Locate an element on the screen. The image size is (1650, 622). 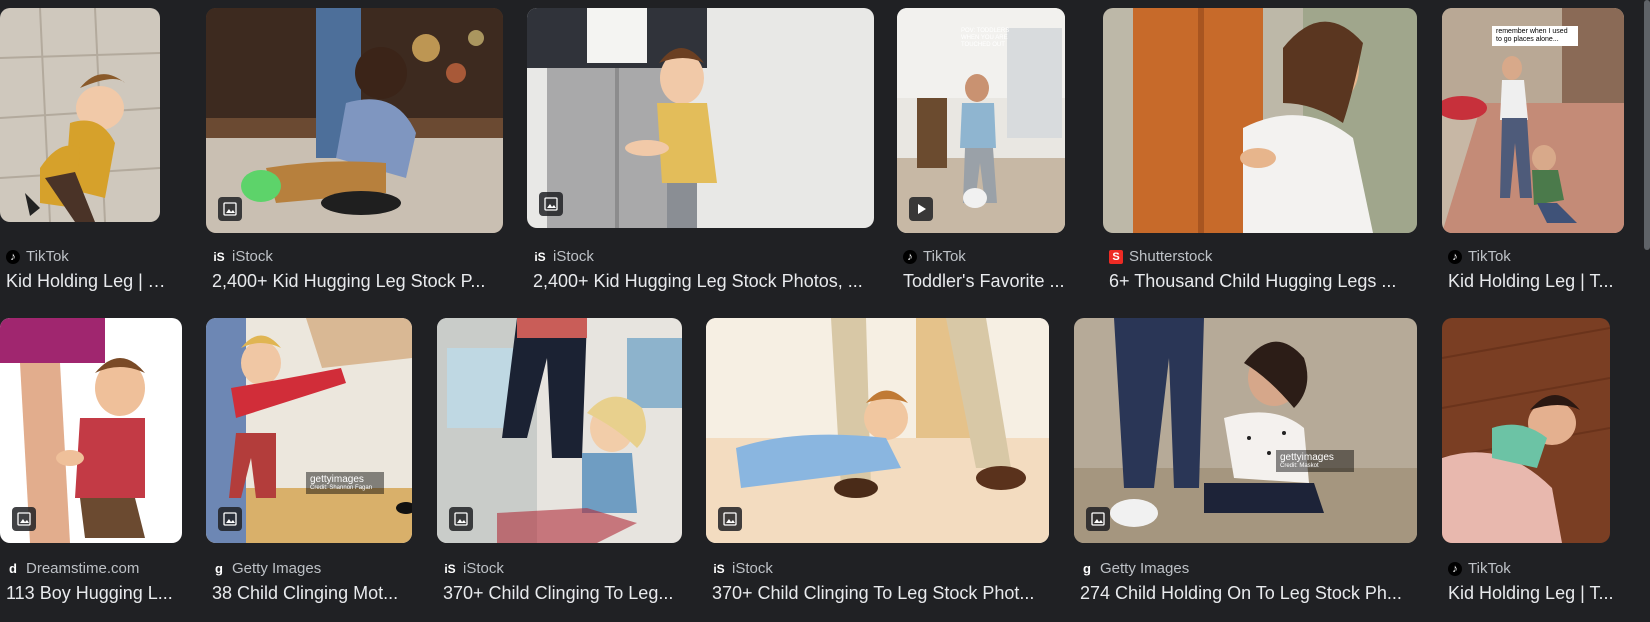
watermark-credit: Credit: Shannon Fagan is located at coordinates (341, 488).